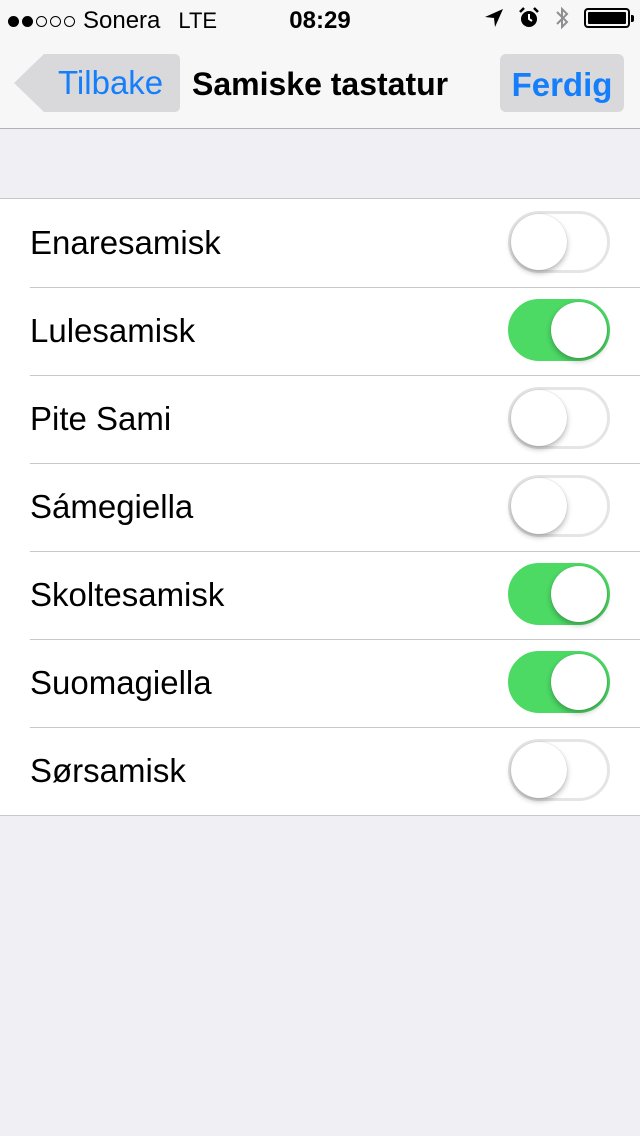  Describe the element at coordinates (108, 770) in the screenshot. I see `list-item-label: Sørsamisk` at that location.